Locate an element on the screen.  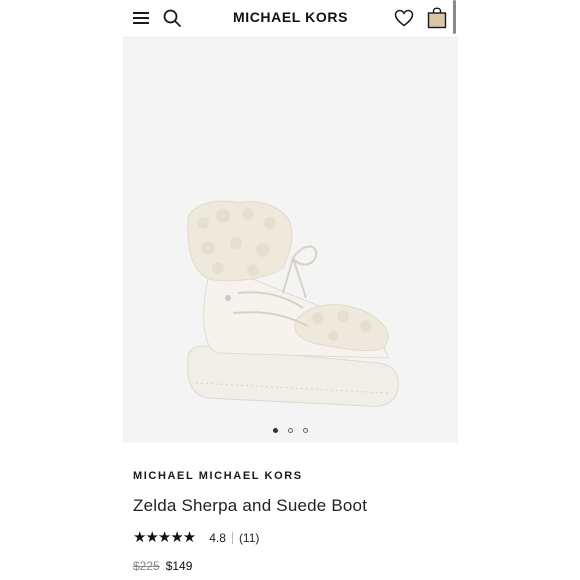
rating-value: 4.8 is located at coordinates (217, 538).